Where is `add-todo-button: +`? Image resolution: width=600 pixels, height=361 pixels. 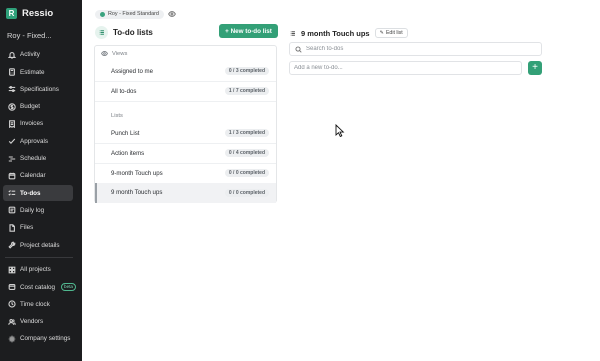 add-todo-button: + is located at coordinates (535, 68).